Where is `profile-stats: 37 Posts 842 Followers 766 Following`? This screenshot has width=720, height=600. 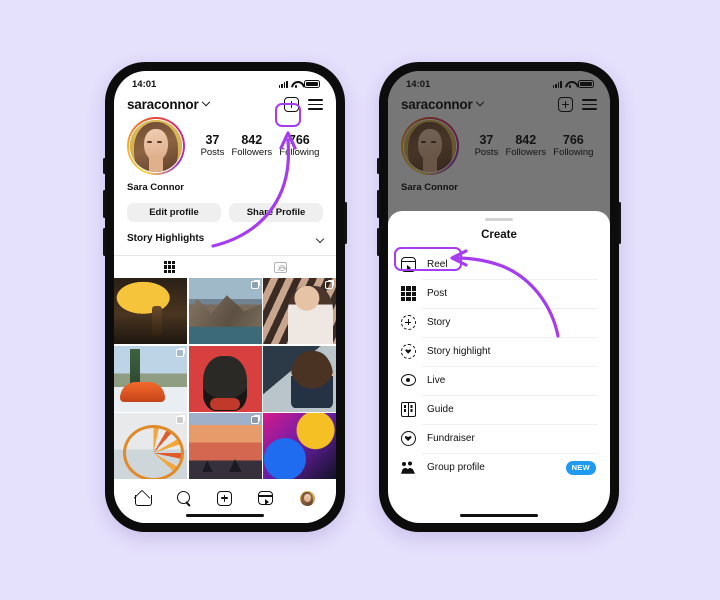 profile-stats: 37 Posts 842 Followers 766 Following is located at coordinates (257, 146).